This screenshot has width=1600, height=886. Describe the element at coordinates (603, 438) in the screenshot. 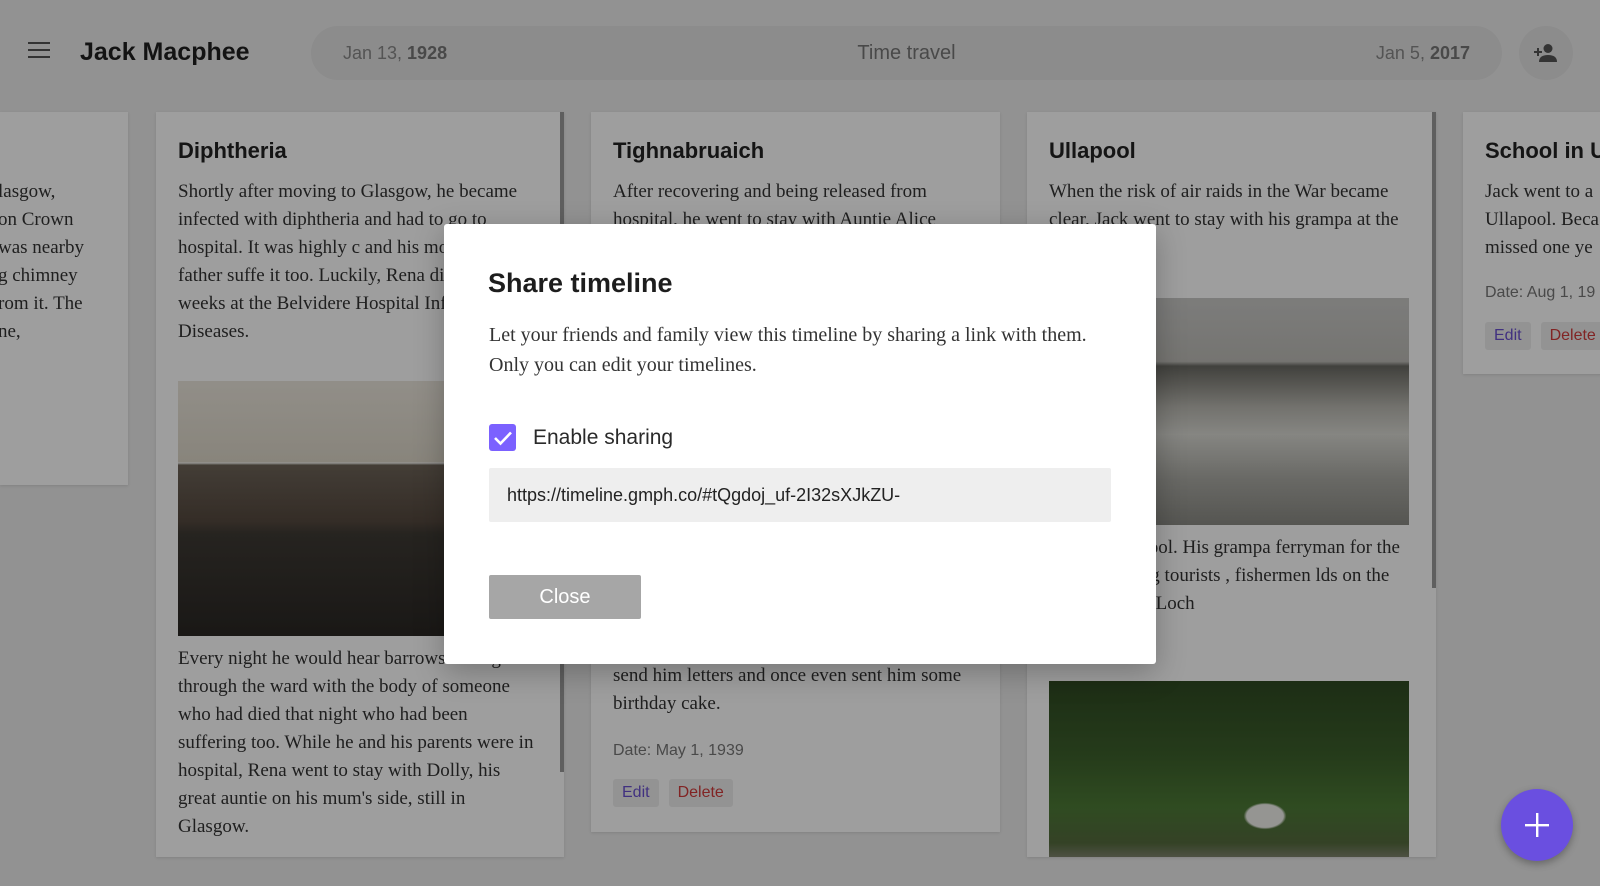

I see `enable-sharing-label: Enable sharing` at that location.